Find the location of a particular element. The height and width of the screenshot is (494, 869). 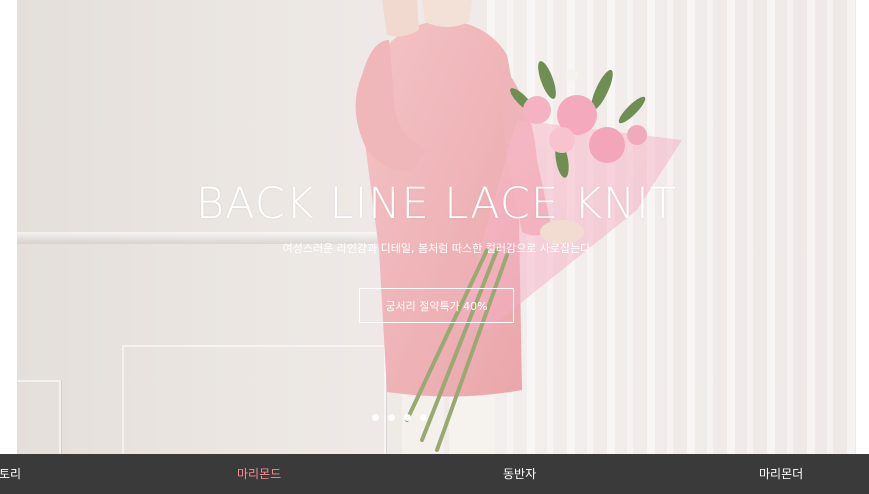

nav-item-tori: 토리 is located at coordinates (10, 474).